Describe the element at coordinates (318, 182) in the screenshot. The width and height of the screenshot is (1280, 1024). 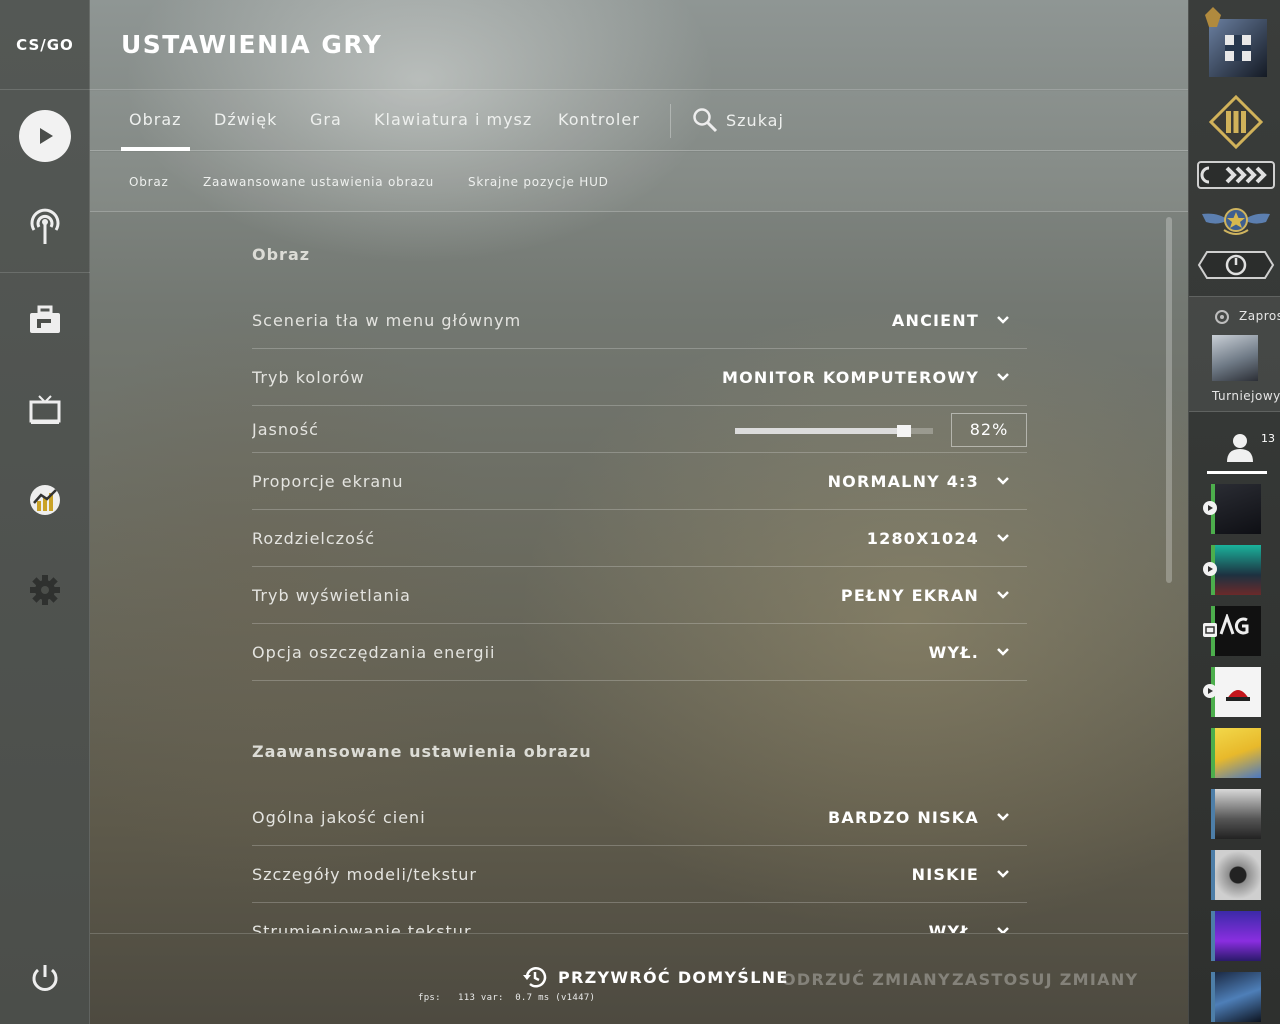
I see `subtab-zaawansowane: Zaawansowane ustawienia obrazu` at that location.